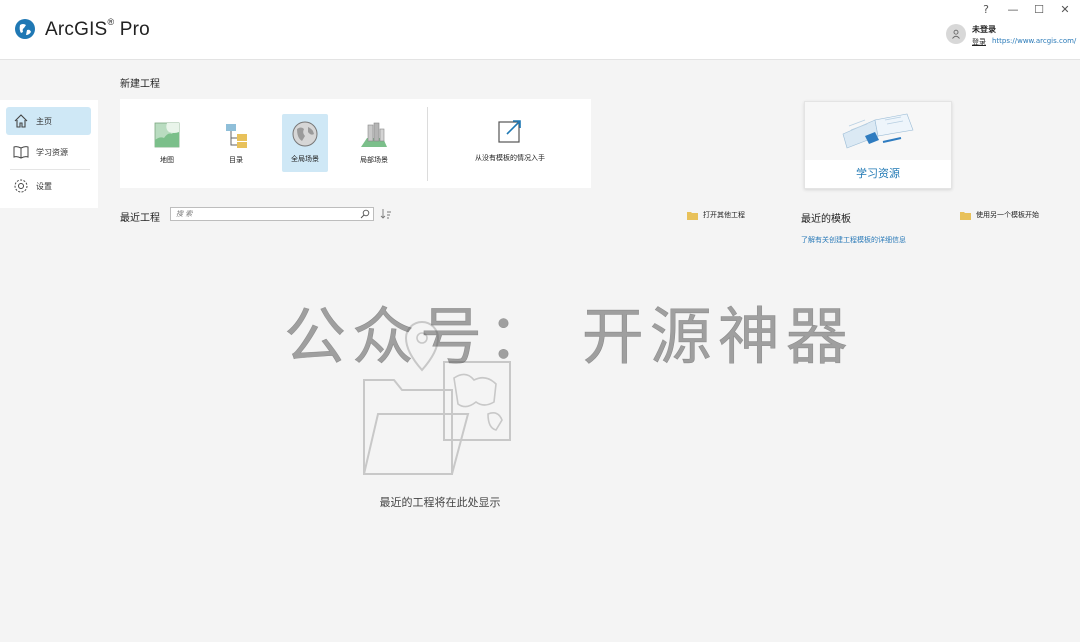 The width and height of the screenshot is (1080, 642). Describe the element at coordinates (724, 215) in the screenshot. I see `open-other-project-label: 打开其他工程` at that location.